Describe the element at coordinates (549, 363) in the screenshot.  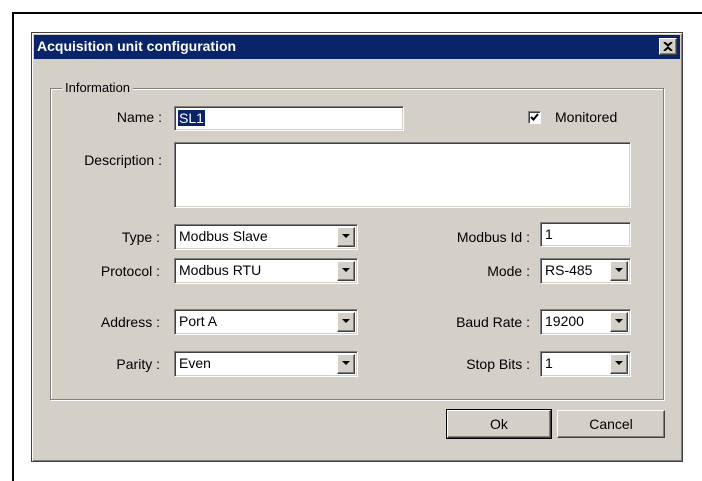
I see `stop-bits-value: 1` at that location.